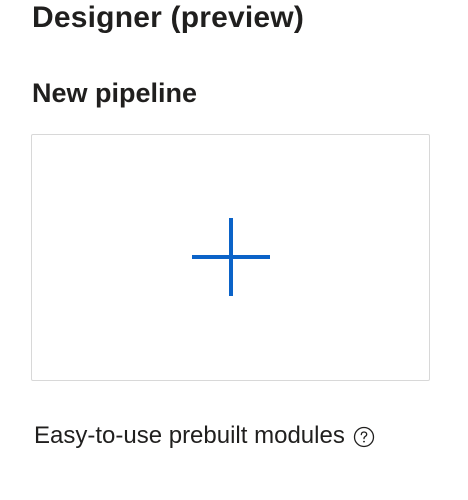  Describe the element at coordinates (364, 437) in the screenshot. I see `question-circle-icon` at that location.